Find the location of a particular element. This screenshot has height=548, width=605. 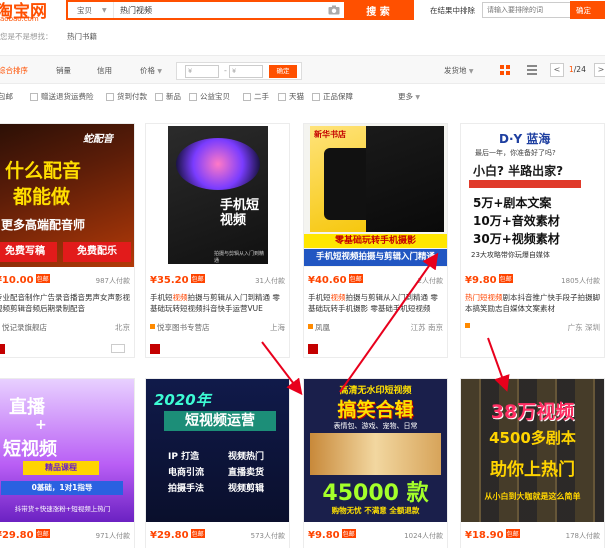

shop-row: 悦记录旗舰店 北京 is located at coordinates (65, 327).